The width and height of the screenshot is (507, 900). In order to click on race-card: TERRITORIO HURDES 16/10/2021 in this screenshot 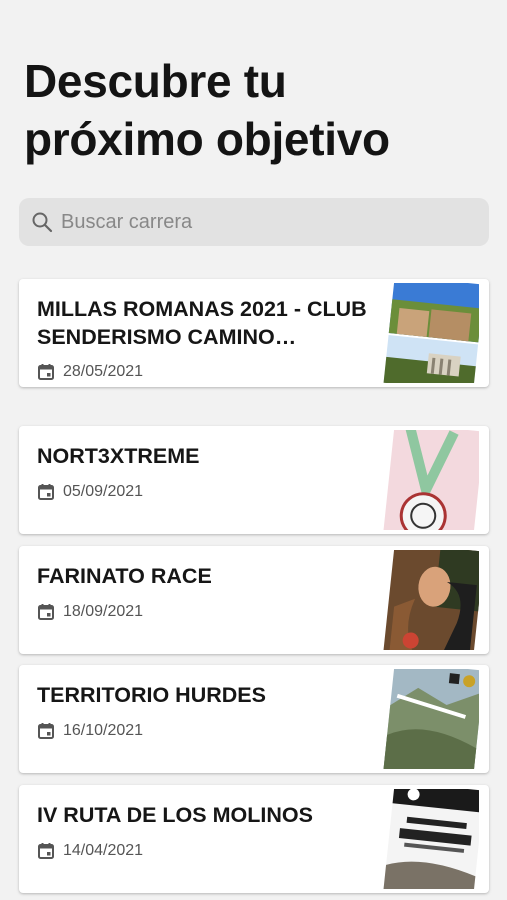, I will do `click(254, 719)`.